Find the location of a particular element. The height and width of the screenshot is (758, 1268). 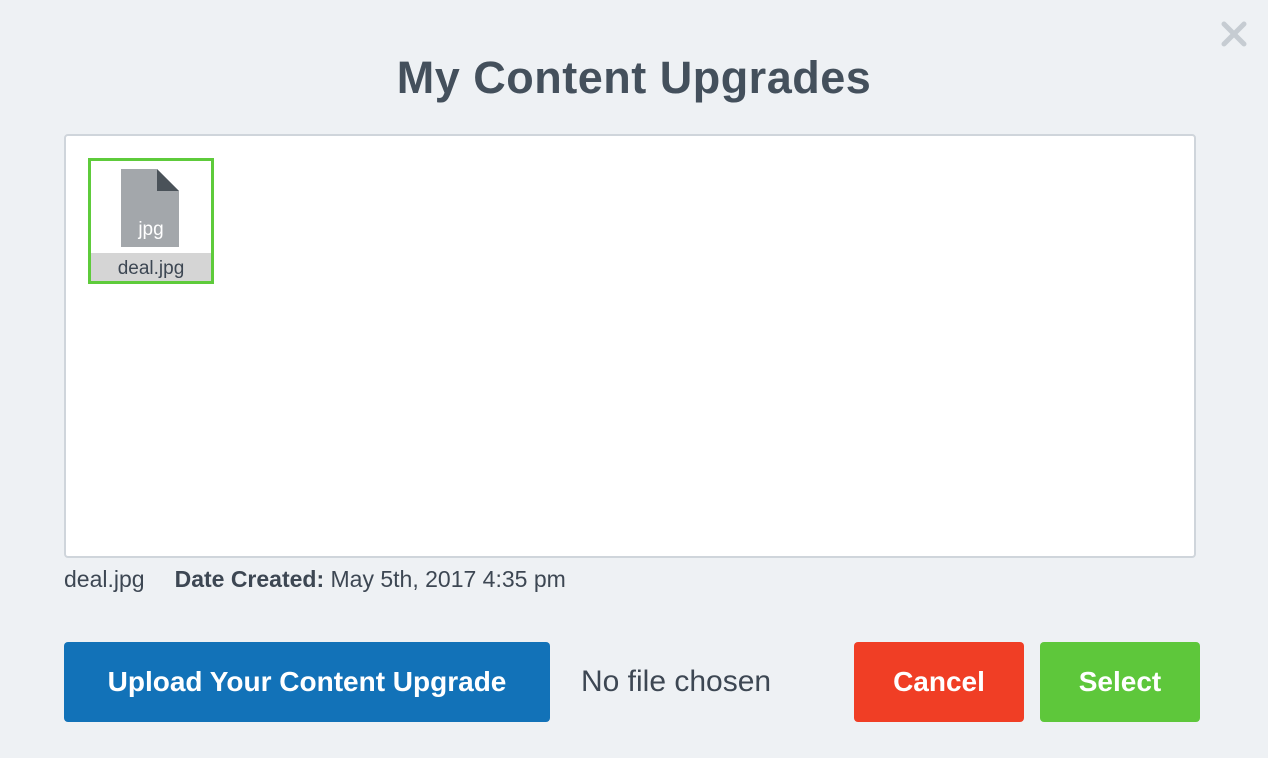

upload-button: Upload Your Content Upgrade is located at coordinates (307, 682).